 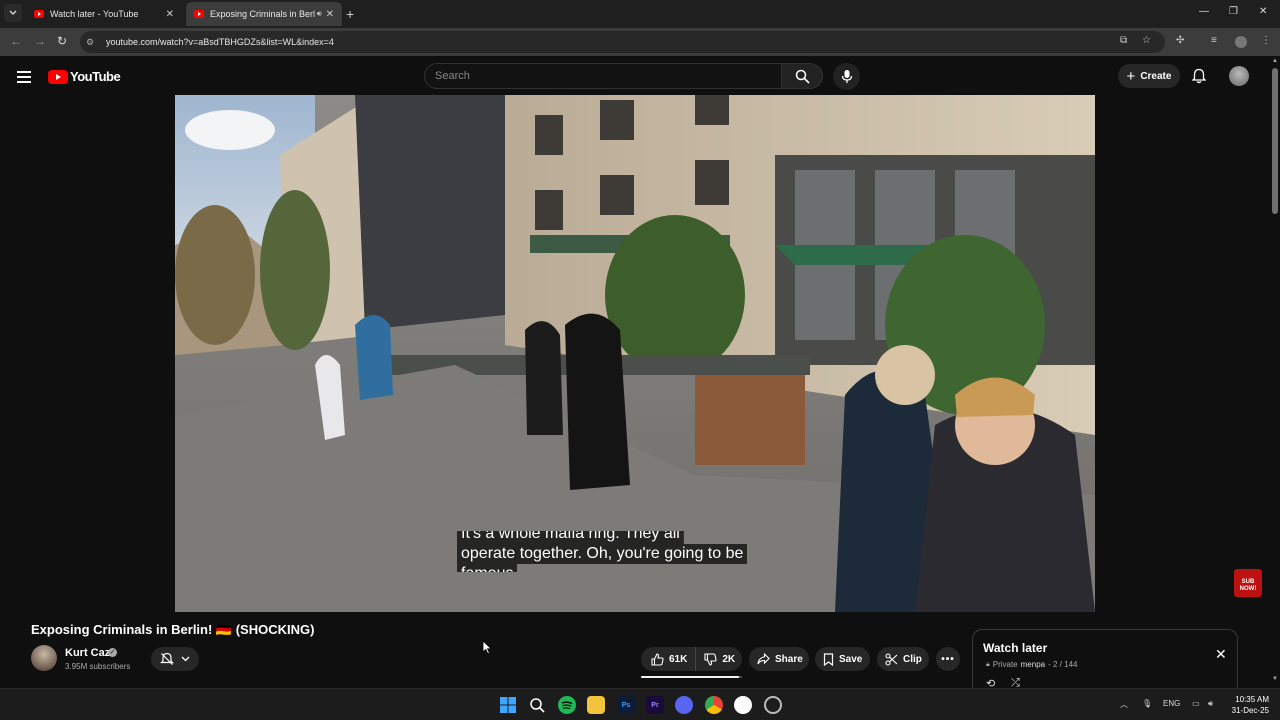 What do you see at coordinates (1263, 11) in the screenshot?
I see `window-close-icon: ✕` at bounding box center [1263, 11].